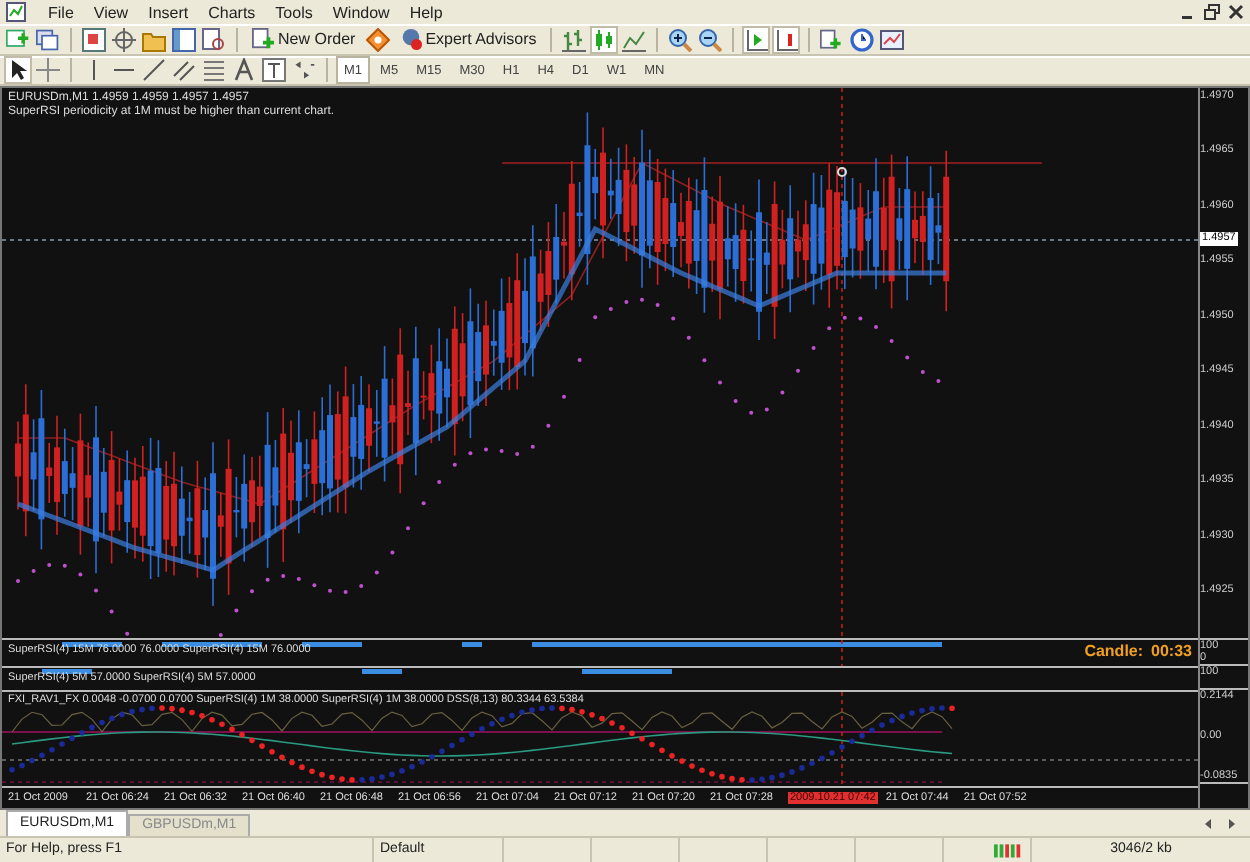  Describe the element at coordinates (862, 39) in the screenshot. I see `clock-icon` at that location.